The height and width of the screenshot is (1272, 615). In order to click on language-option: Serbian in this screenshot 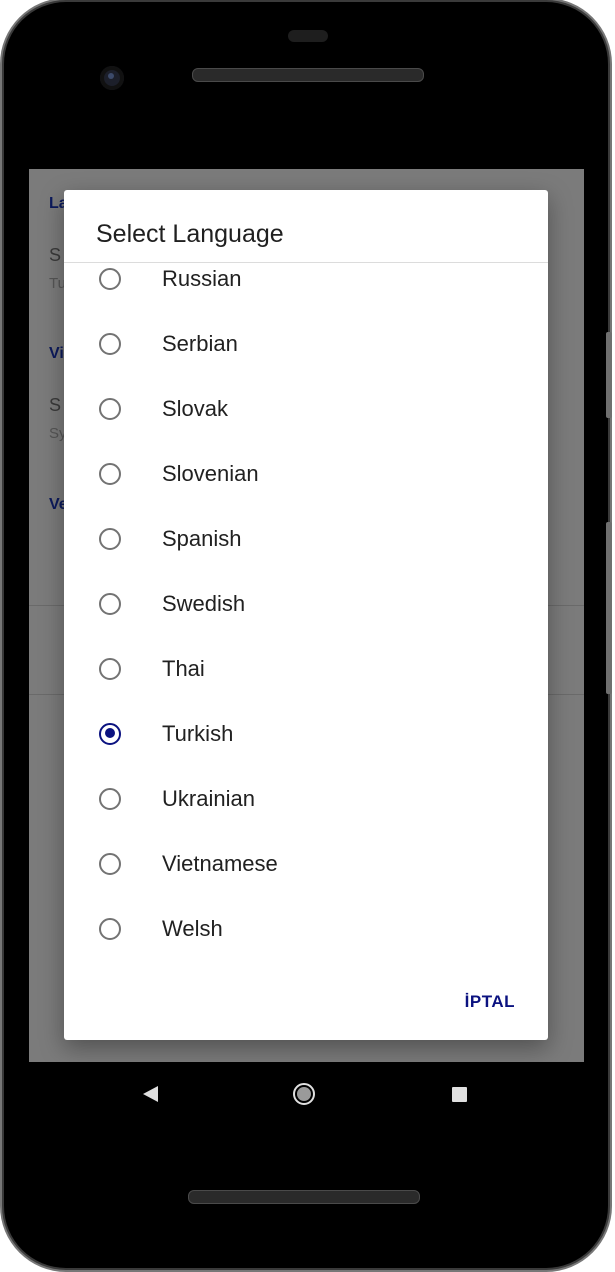, I will do `click(306, 343)`.